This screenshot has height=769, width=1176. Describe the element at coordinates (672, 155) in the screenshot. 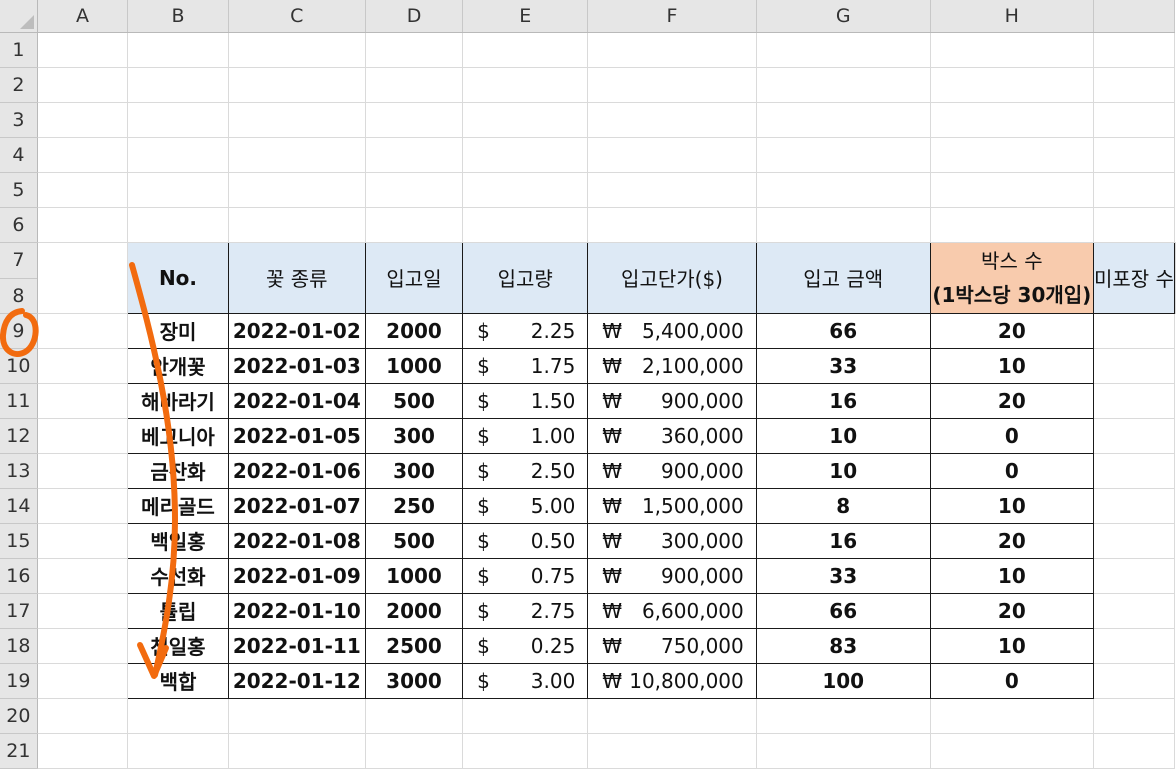

I see `cell-f4` at that location.